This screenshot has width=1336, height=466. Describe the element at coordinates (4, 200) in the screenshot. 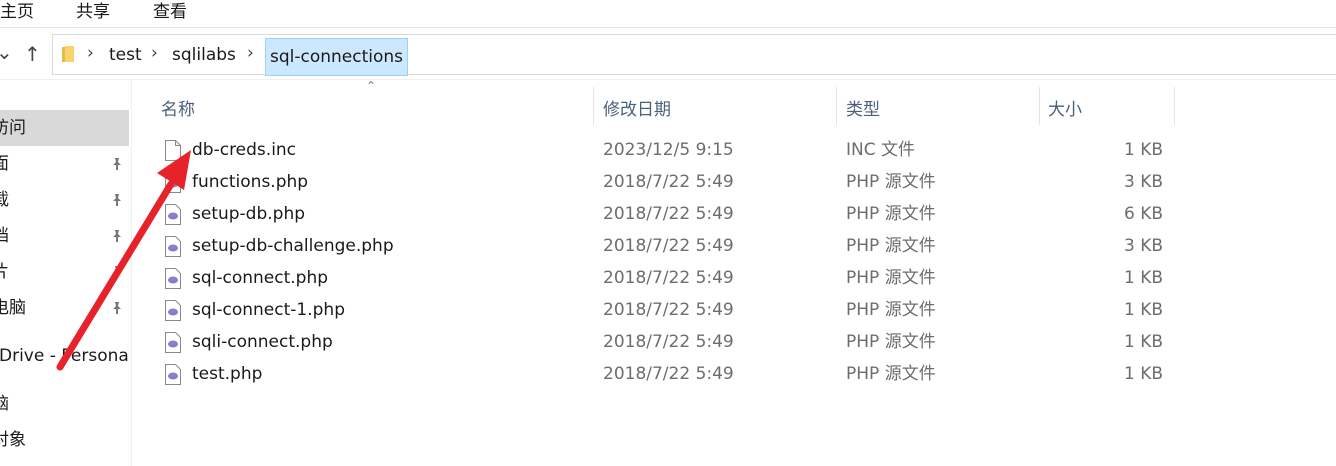

I see `sidebar-item-label: 载` at that location.